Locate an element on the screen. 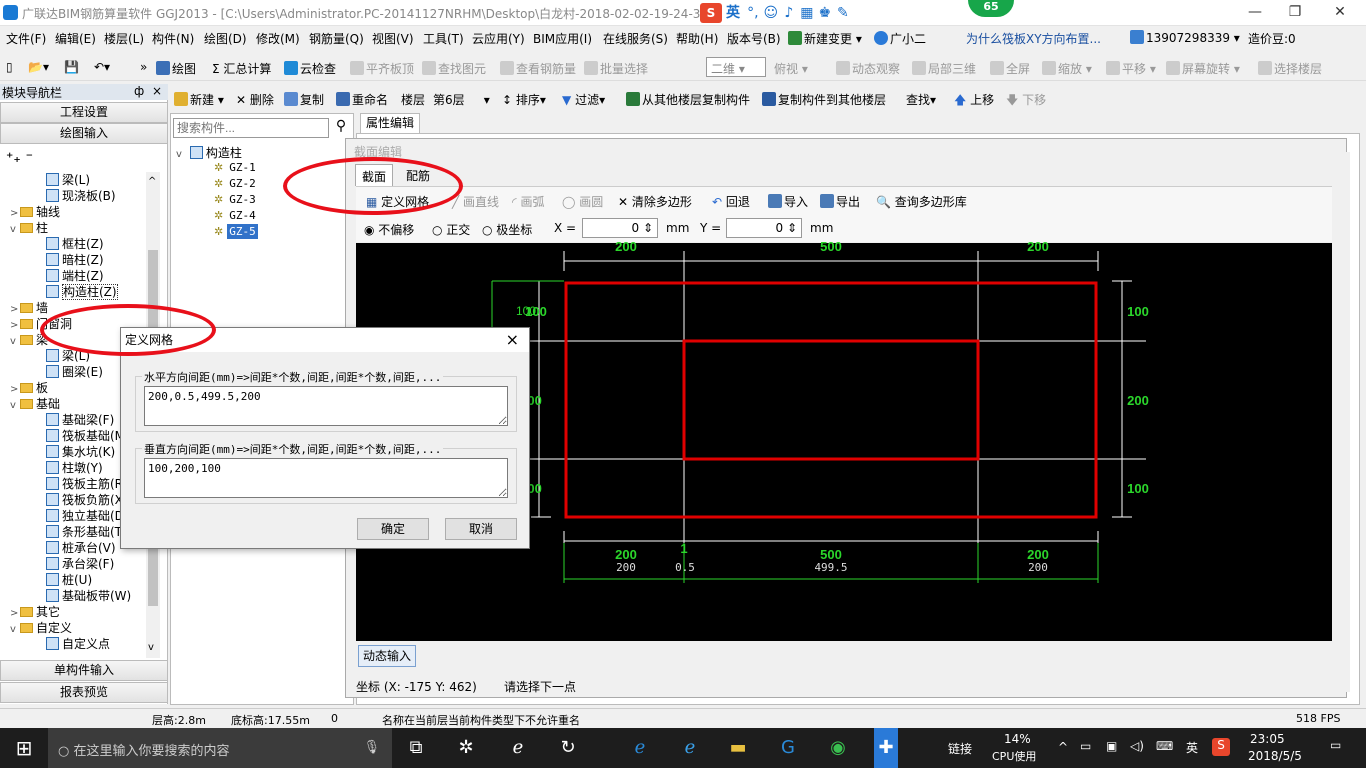  filter-button: ▼ 过滤▾ is located at coordinates (583, 99).